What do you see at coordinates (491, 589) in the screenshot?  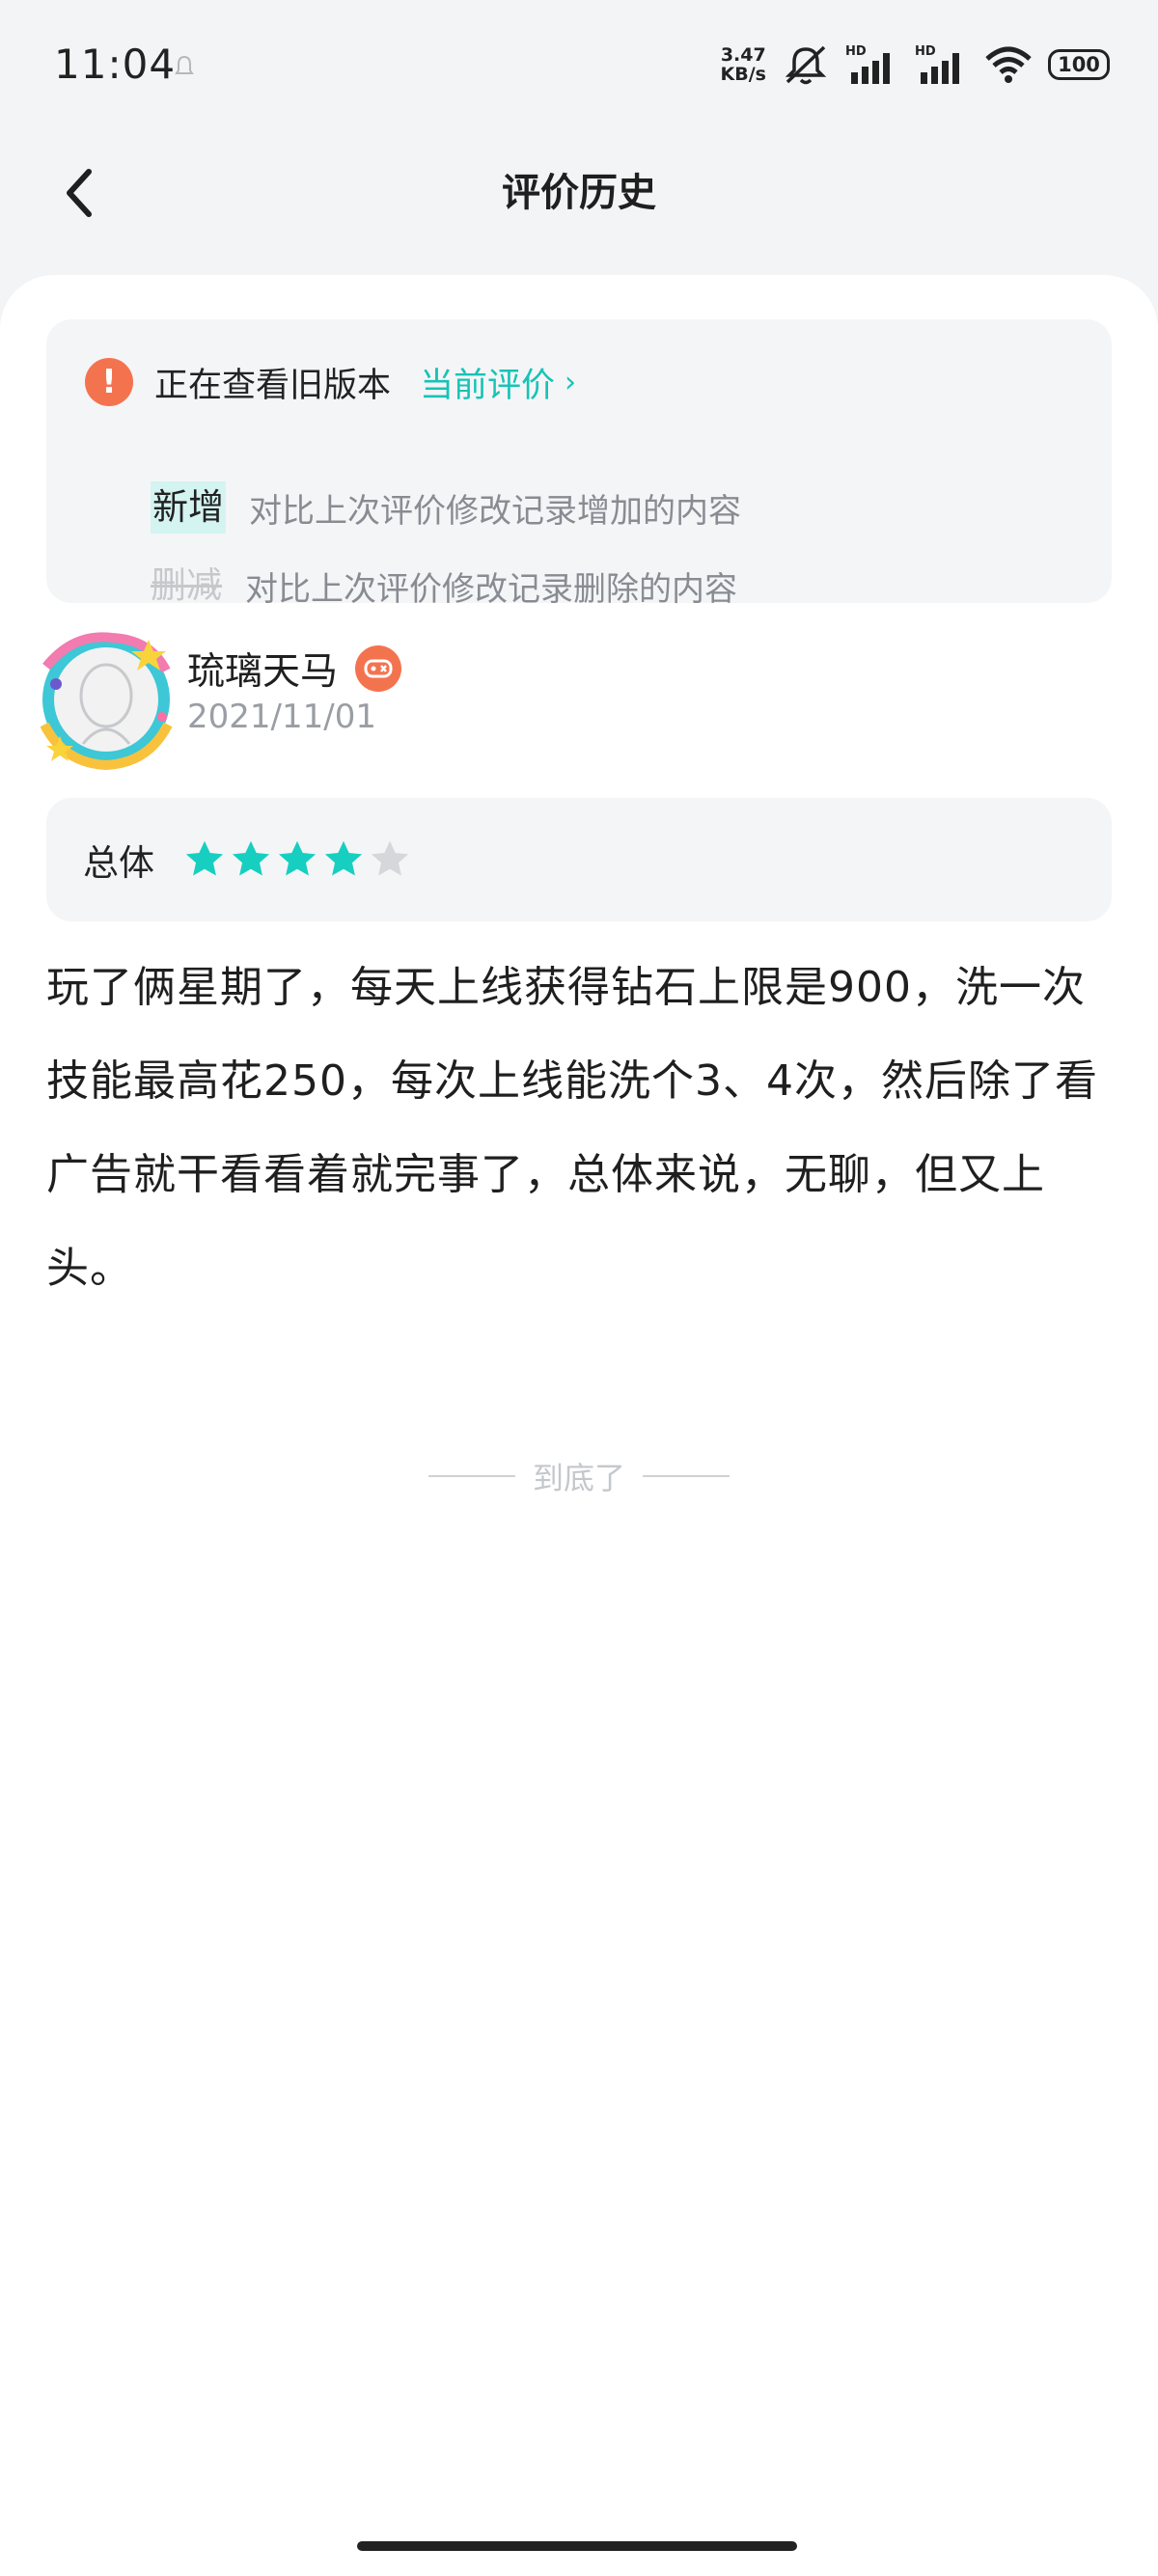 I see `removed-description: 对比上次评价修改记录删除的内容` at bounding box center [491, 589].